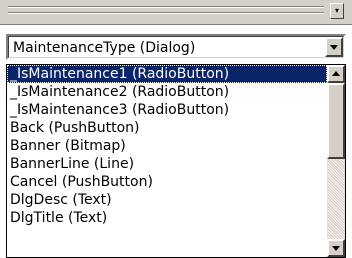 The width and height of the screenshot is (352, 258). I want to click on combobox-dropdown-button, so click(334, 47).